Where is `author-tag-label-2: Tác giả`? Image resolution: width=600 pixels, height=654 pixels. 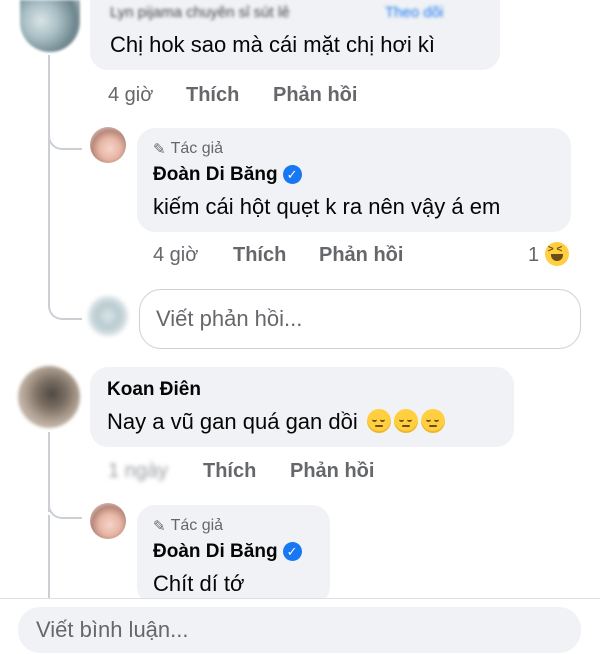
author-tag-label-2: Tác giả is located at coordinates (197, 525).